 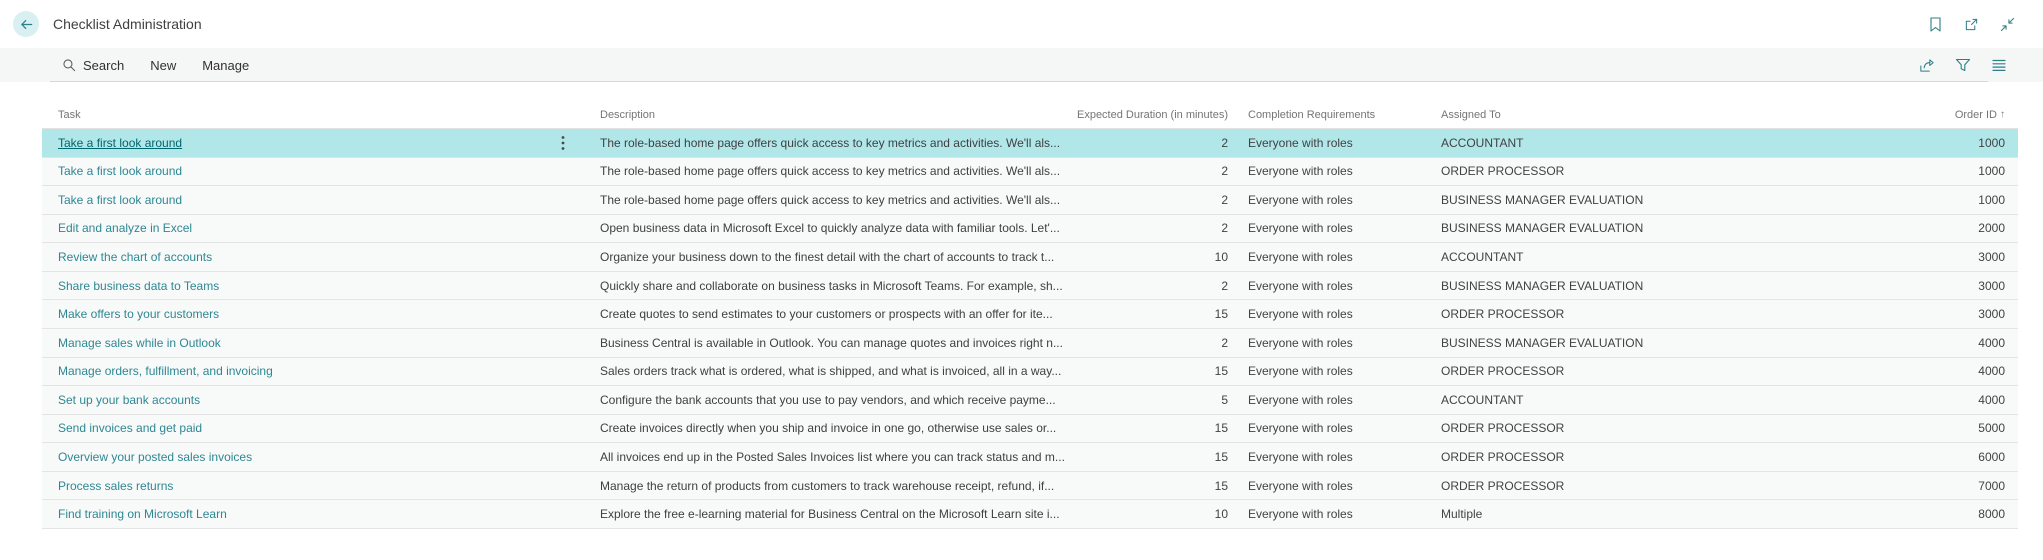 What do you see at coordinates (115, 486) in the screenshot?
I see `task-link: Process sales returns` at bounding box center [115, 486].